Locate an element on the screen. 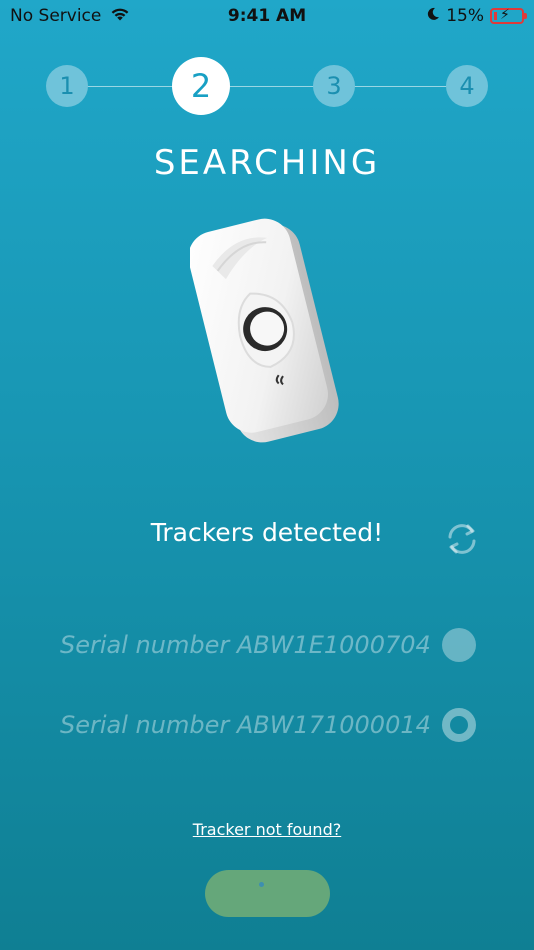 The height and width of the screenshot is (950, 534). tracker-serial-label: Serial number ABW171000014 is located at coordinates (245, 725).